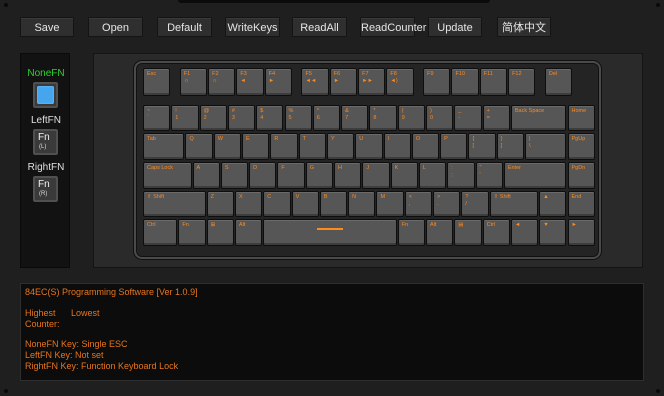 This screenshot has height=396, width=664. What do you see at coordinates (510, 146) in the screenshot?
I see `key-row2-12: }]` at bounding box center [510, 146].